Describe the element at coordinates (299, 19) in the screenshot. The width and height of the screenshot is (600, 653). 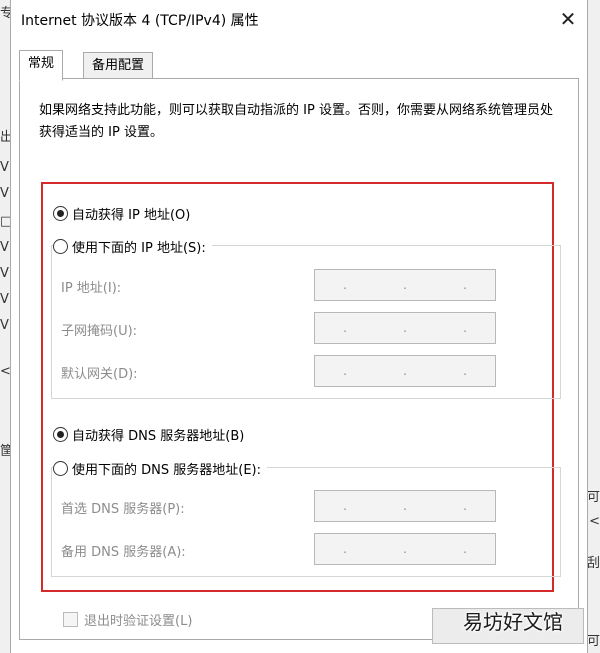
I see `title-bar: Internet 协议版本 4 (TCP/IPv4) 属性 ✕` at that location.